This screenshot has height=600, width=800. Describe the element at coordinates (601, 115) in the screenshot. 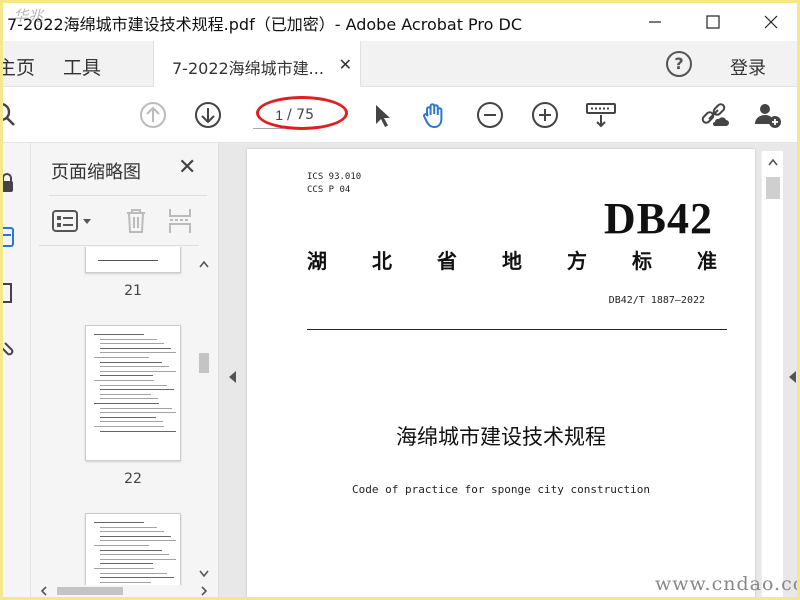

I see `page-display-icon` at that location.